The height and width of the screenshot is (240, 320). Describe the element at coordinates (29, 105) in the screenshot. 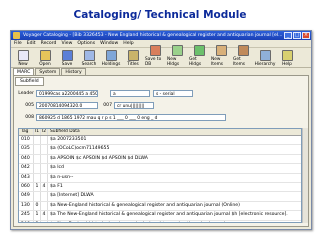

I see `field-005-label: 005` at that location.